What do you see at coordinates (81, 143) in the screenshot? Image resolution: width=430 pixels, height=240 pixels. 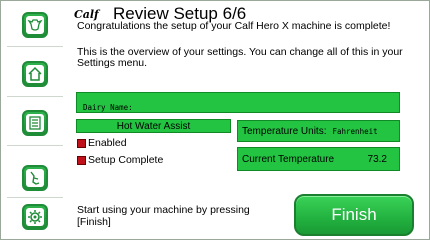 I see `enabled-checkbox` at bounding box center [81, 143].